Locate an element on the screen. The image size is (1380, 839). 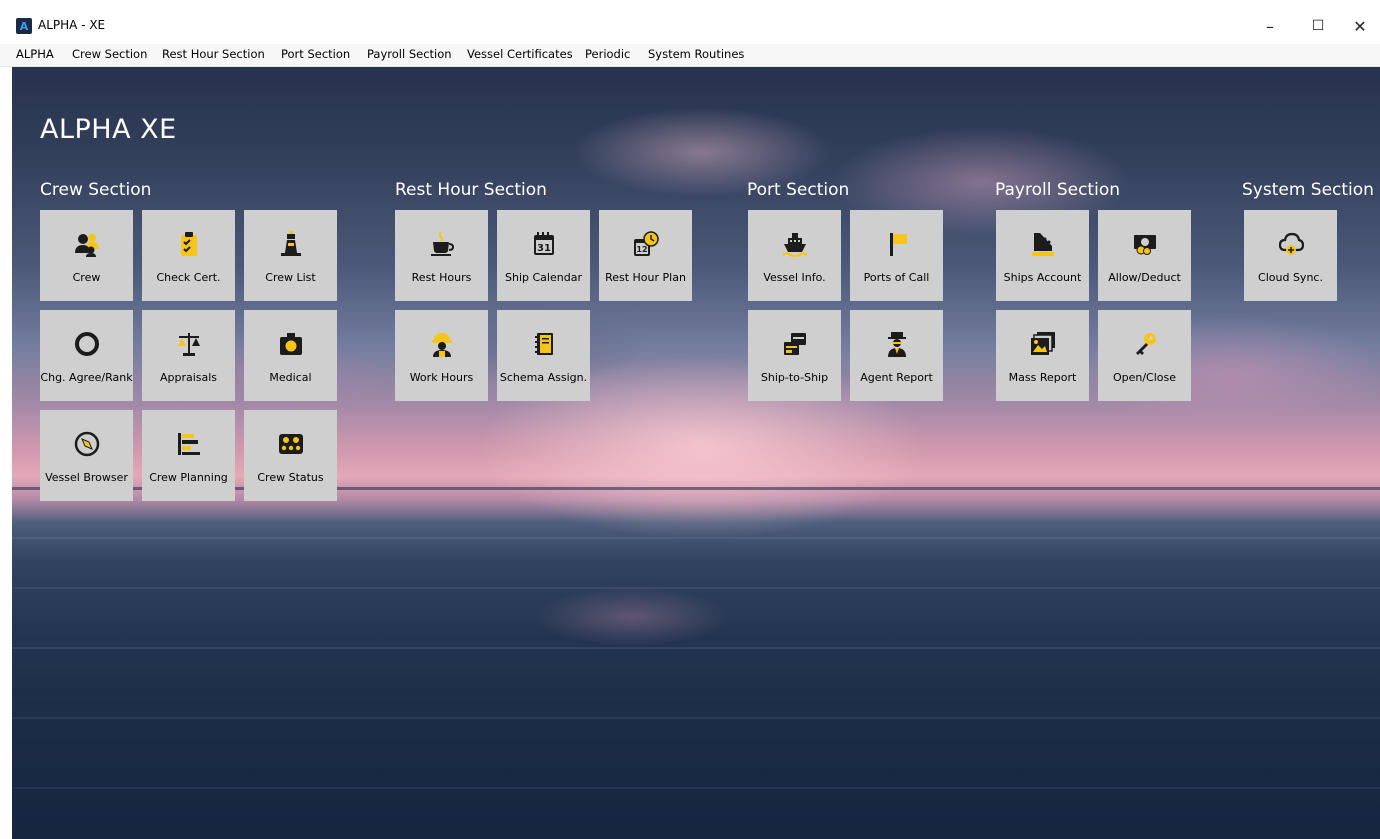
section-title-system: System Section is located at coordinates (1308, 190).